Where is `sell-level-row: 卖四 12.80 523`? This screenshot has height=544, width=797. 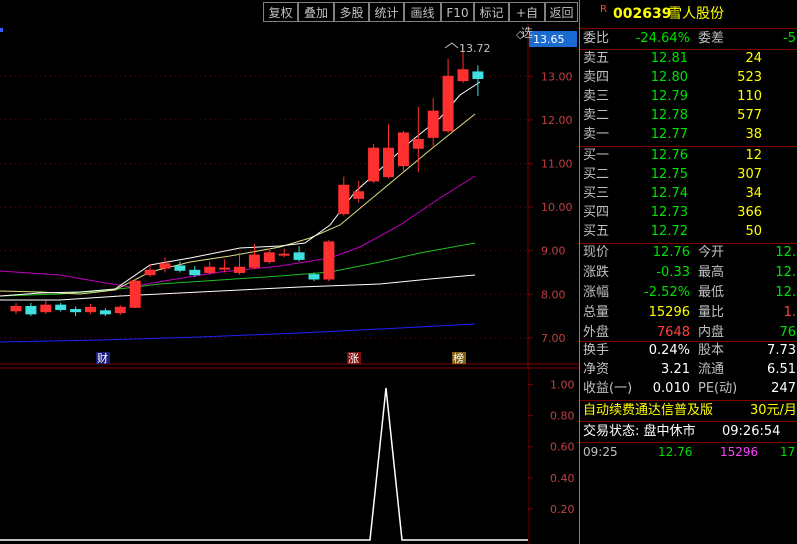
sell-level-row: 卖四 12.80 523 is located at coordinates (688, 78).